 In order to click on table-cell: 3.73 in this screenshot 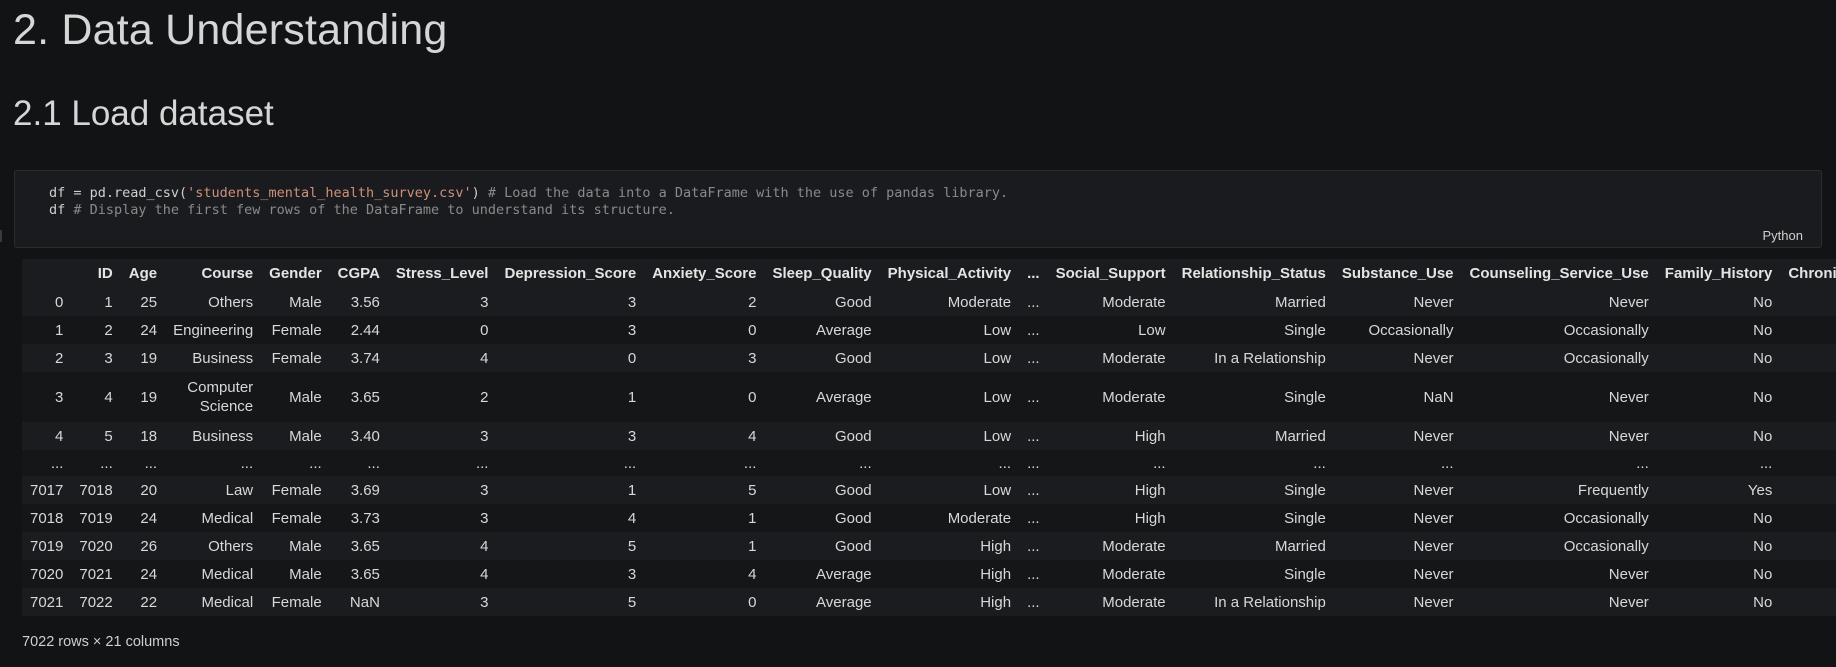, I will do `click(358, 518)`.